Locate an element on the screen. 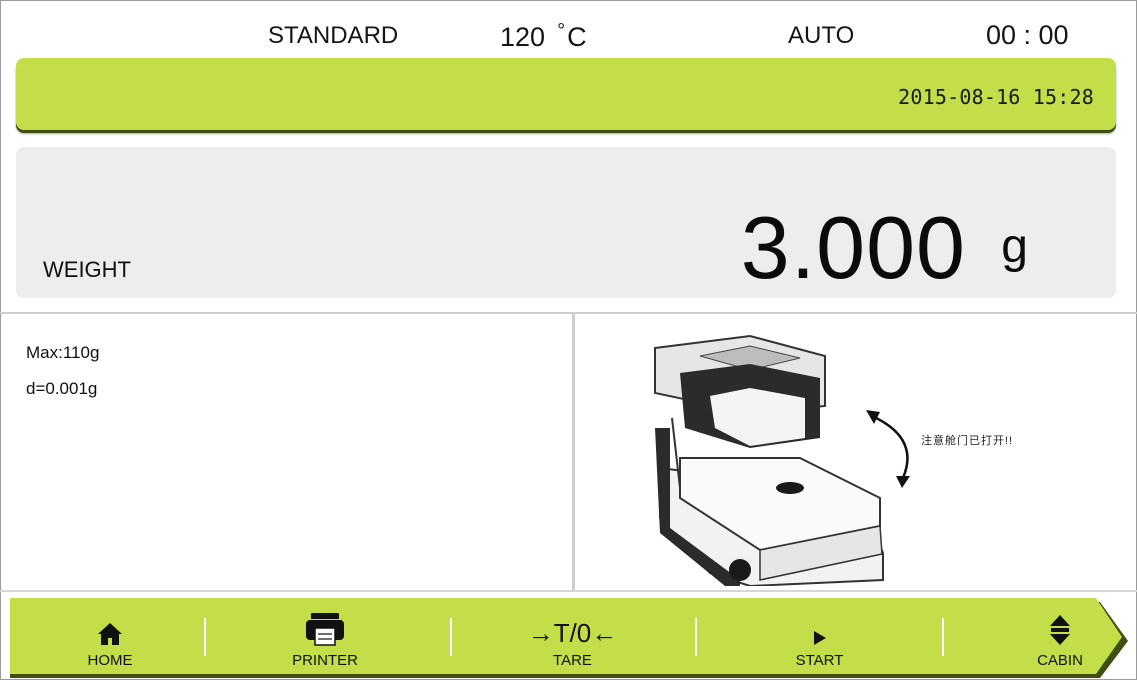 This screenshot has width=1137, height=680. datetime-display: 2015-08-16 15:28 is located at coordinates (996, 97).